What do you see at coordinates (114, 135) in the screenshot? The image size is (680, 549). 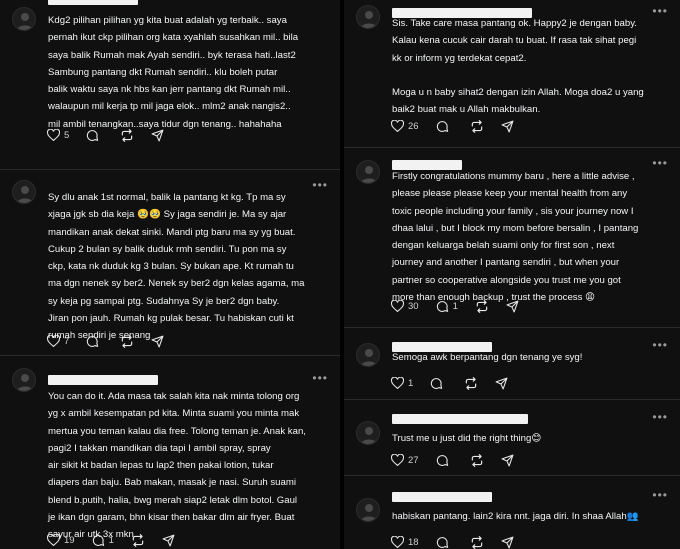 I see `action-bar: 5` at bounding box center [114, 135].